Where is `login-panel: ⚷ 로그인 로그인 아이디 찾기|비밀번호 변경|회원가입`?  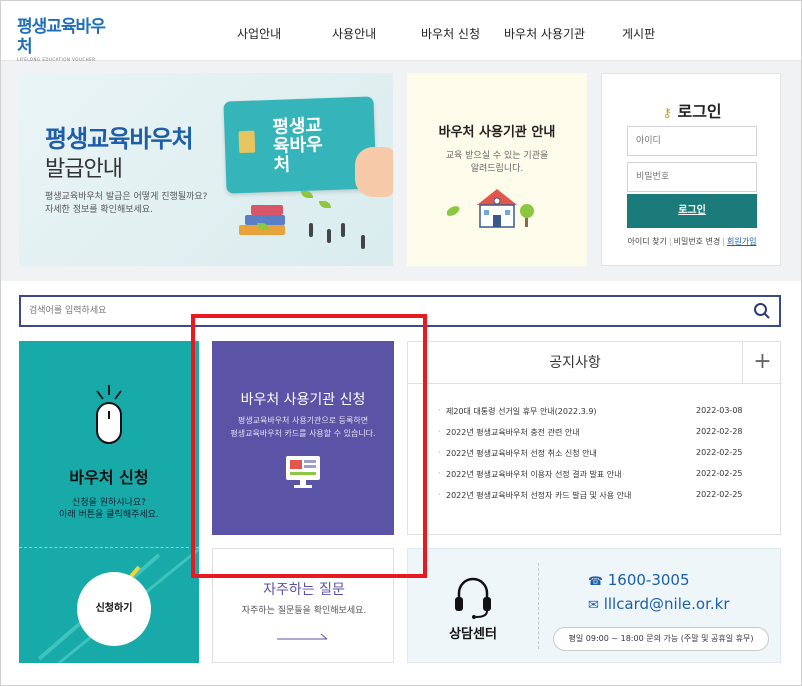 login-panel: ⚷ 로그인 로그인 아이디 찾기|비밀번호 변경|회원가입 is located at coordinates (691, 169).